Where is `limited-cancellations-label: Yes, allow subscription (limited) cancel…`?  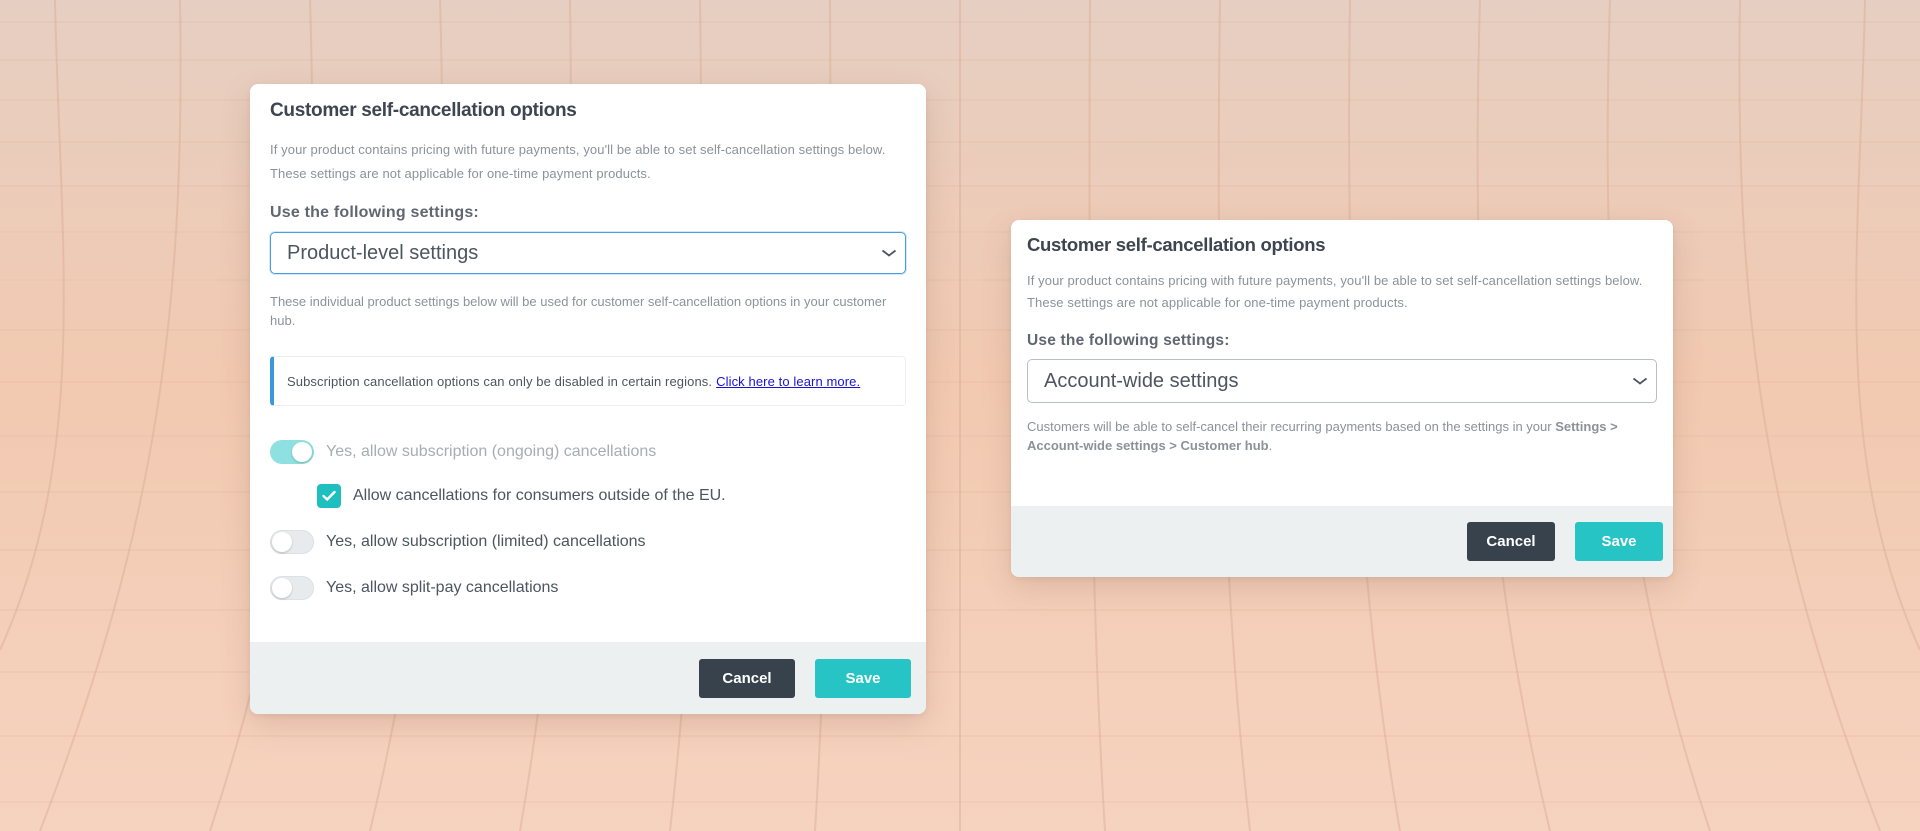
limited-cancellations-label: Yes, allow subscription (limited) cancel… is located at coordinates (486, 541).